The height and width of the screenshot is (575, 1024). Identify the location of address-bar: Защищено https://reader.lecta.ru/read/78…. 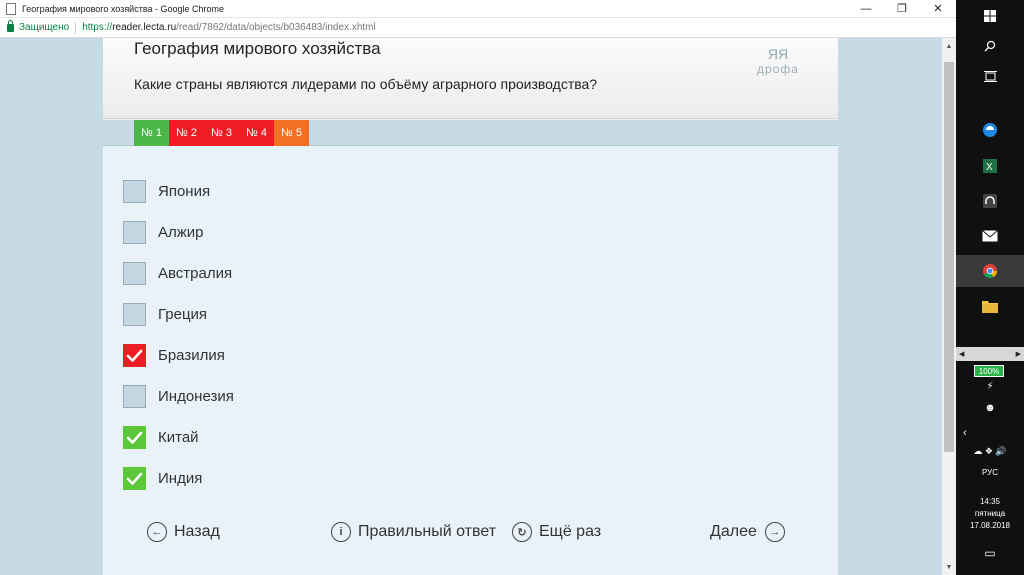
(478, 28).